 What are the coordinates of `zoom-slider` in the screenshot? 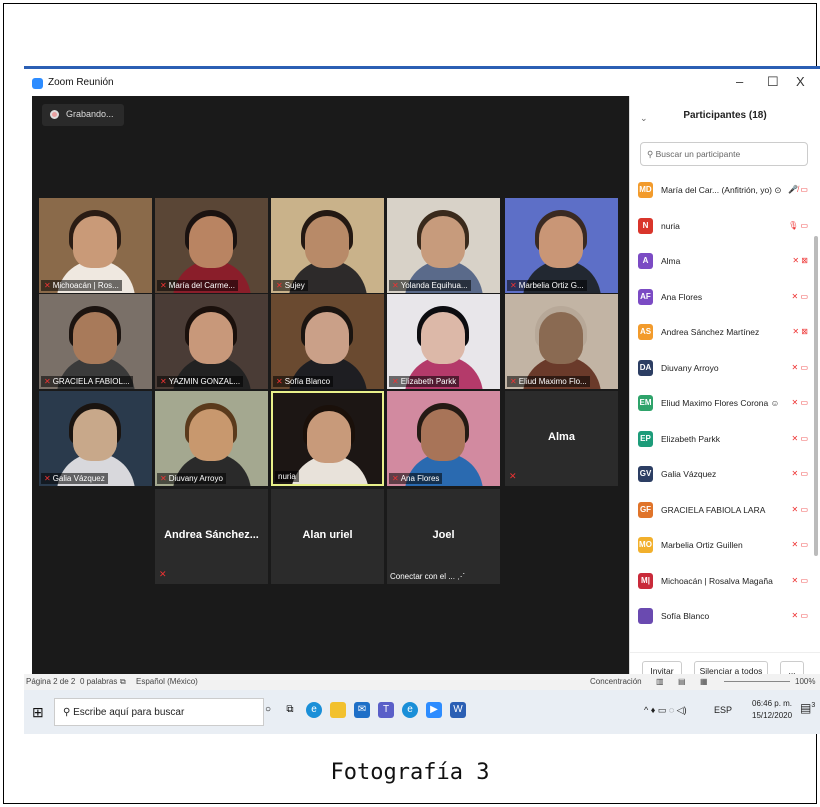 It's located at (757, 681).